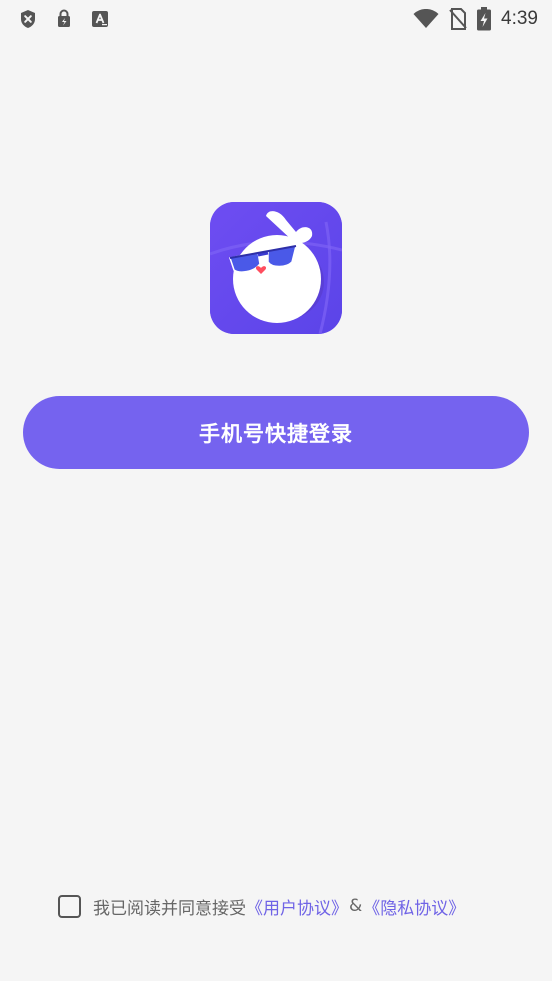 The image size is (552, 981). What do you see at coordinates (100, 19) in the screenshot?
I see `font-a-icon` at bounding box center [100, 19].